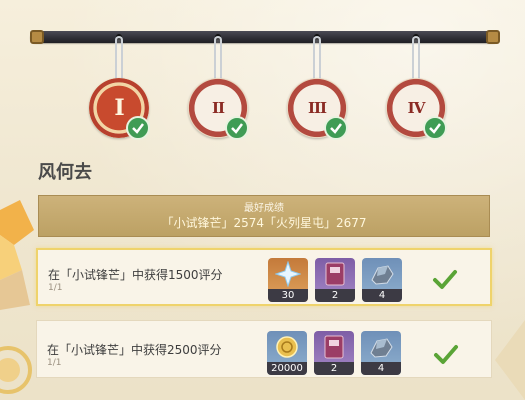  Describe the element at coordinates (317, 108) in the screenshot. I see `medal-label: III` at that location.